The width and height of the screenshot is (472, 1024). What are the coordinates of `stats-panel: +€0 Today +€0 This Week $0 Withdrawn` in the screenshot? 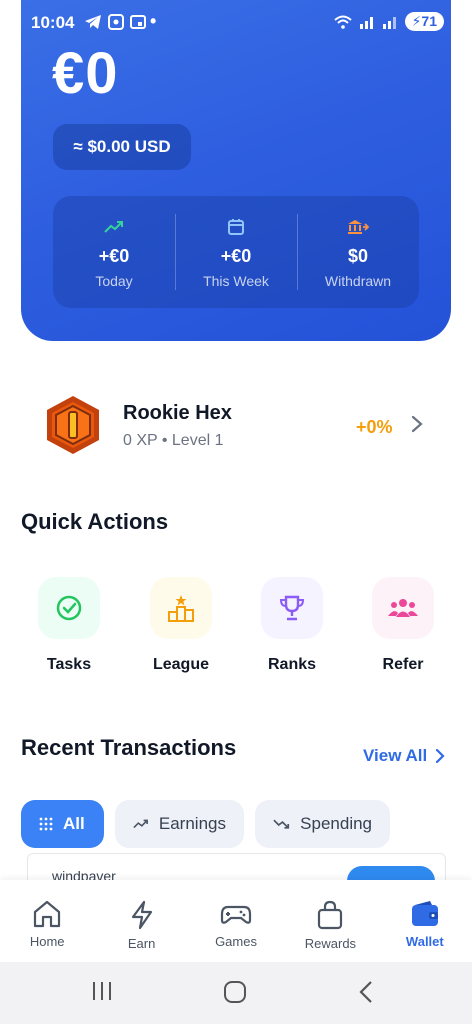 It's located at (236, 252).